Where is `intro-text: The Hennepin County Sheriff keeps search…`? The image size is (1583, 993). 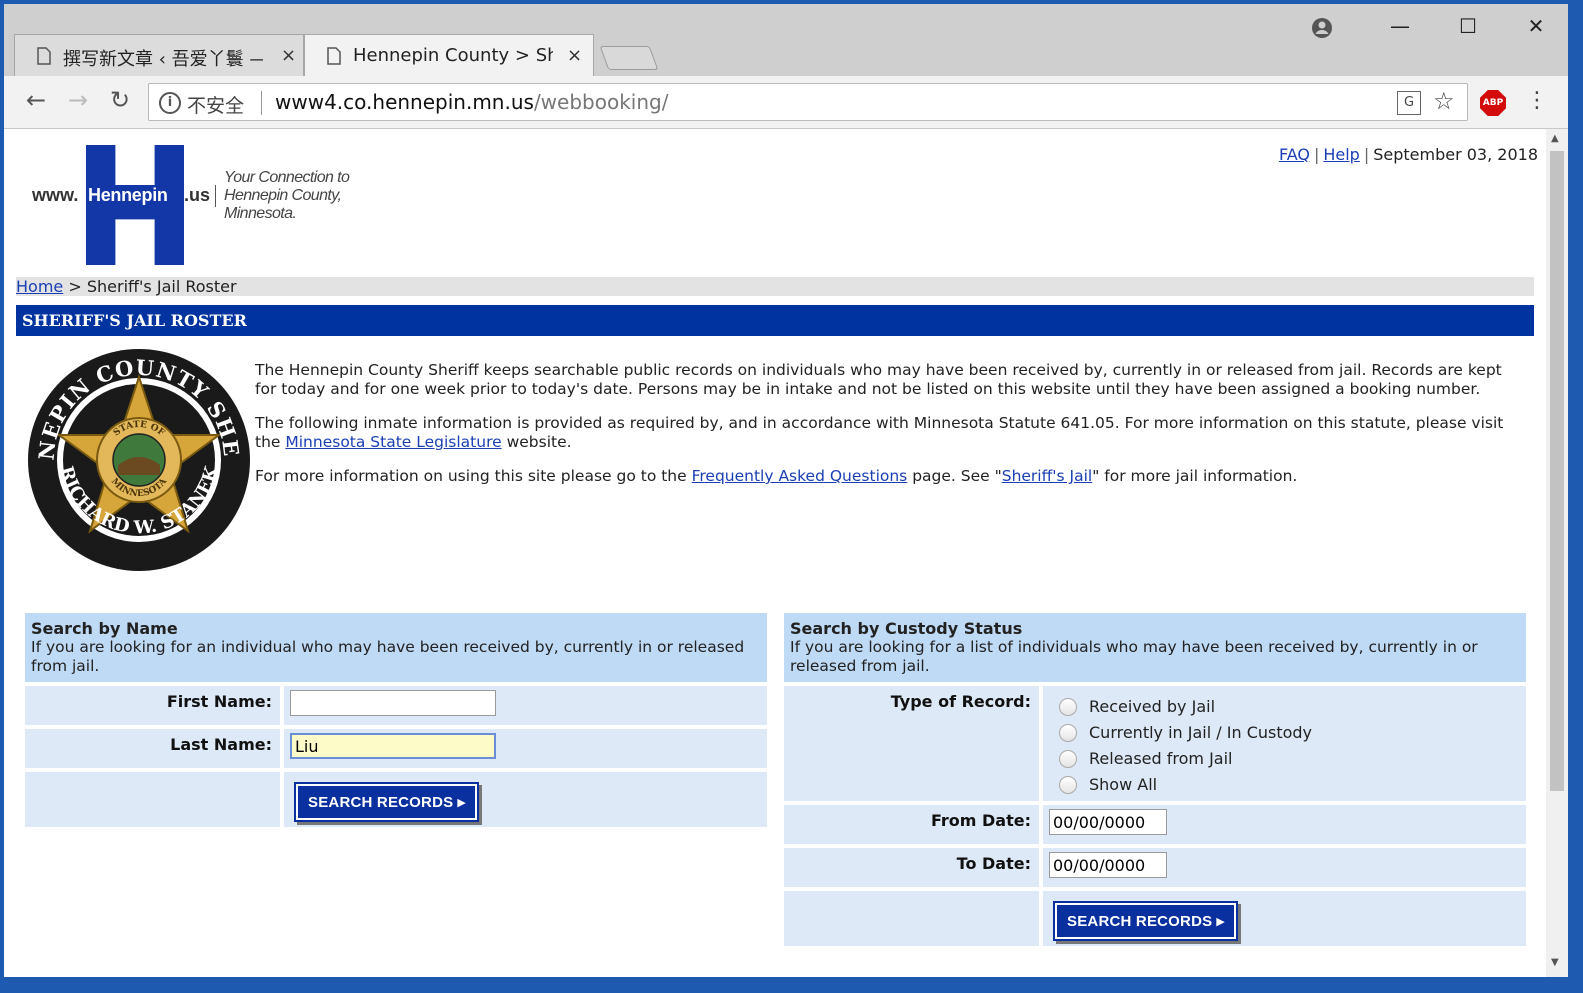
intro-text: The Hennepin County Sheriff keeps search… is located at coordinates (890, 431).